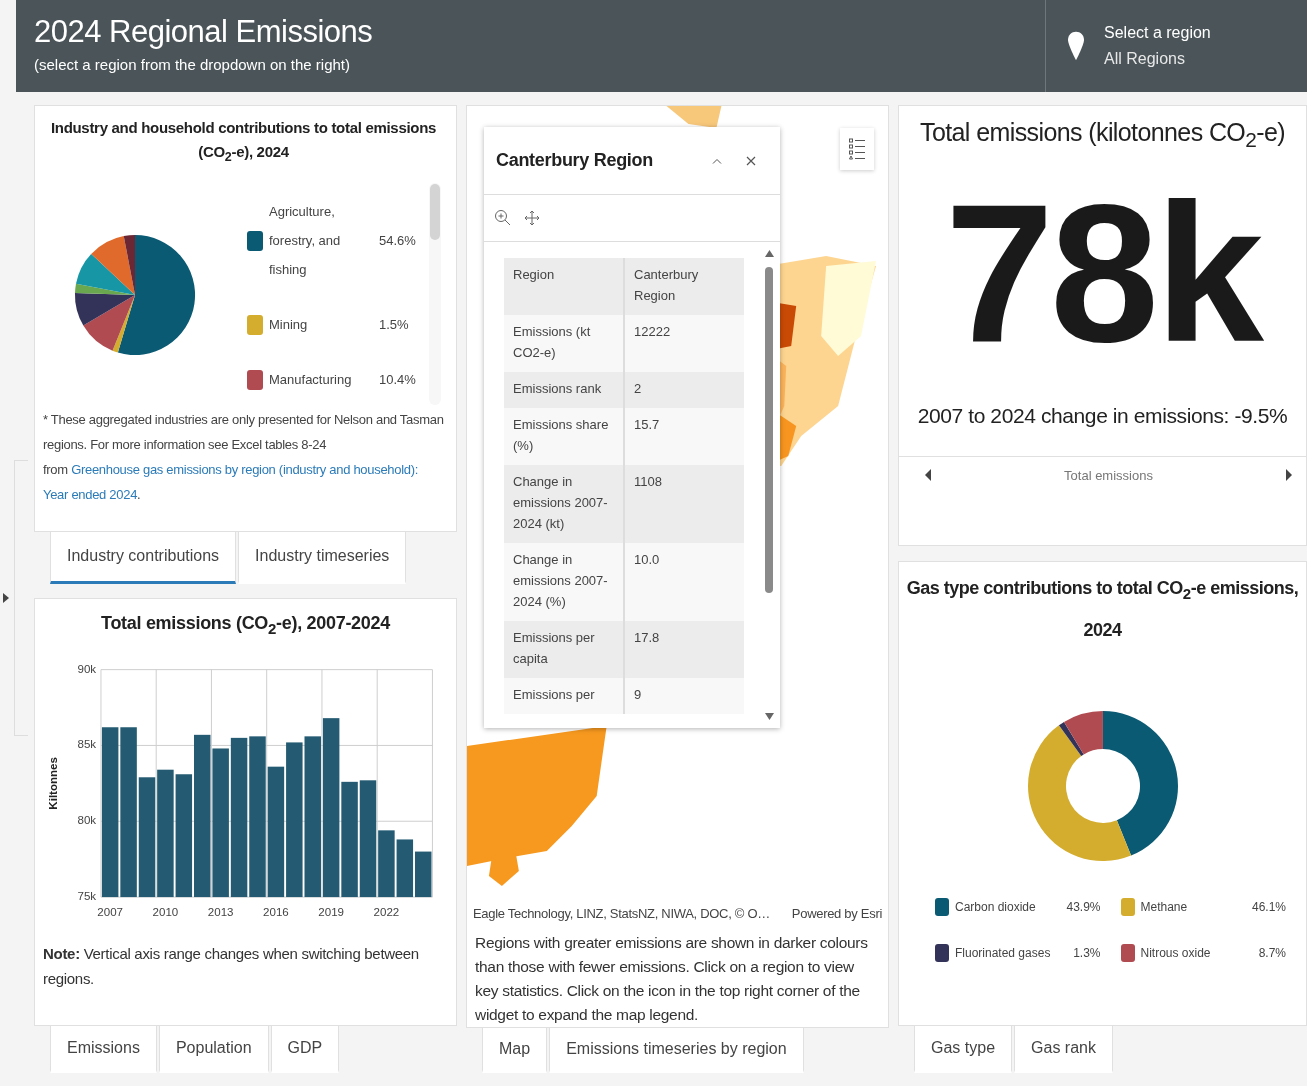  Describe the element at coordinates (671, 979) in the screenshot. I see `map-description: Regions with greater emissions are shown in darker colours than those with fewer emissions. Click on a region to view key statistics. Click on the icon in the top right corner of the widget to expand the map legend.` at that location.